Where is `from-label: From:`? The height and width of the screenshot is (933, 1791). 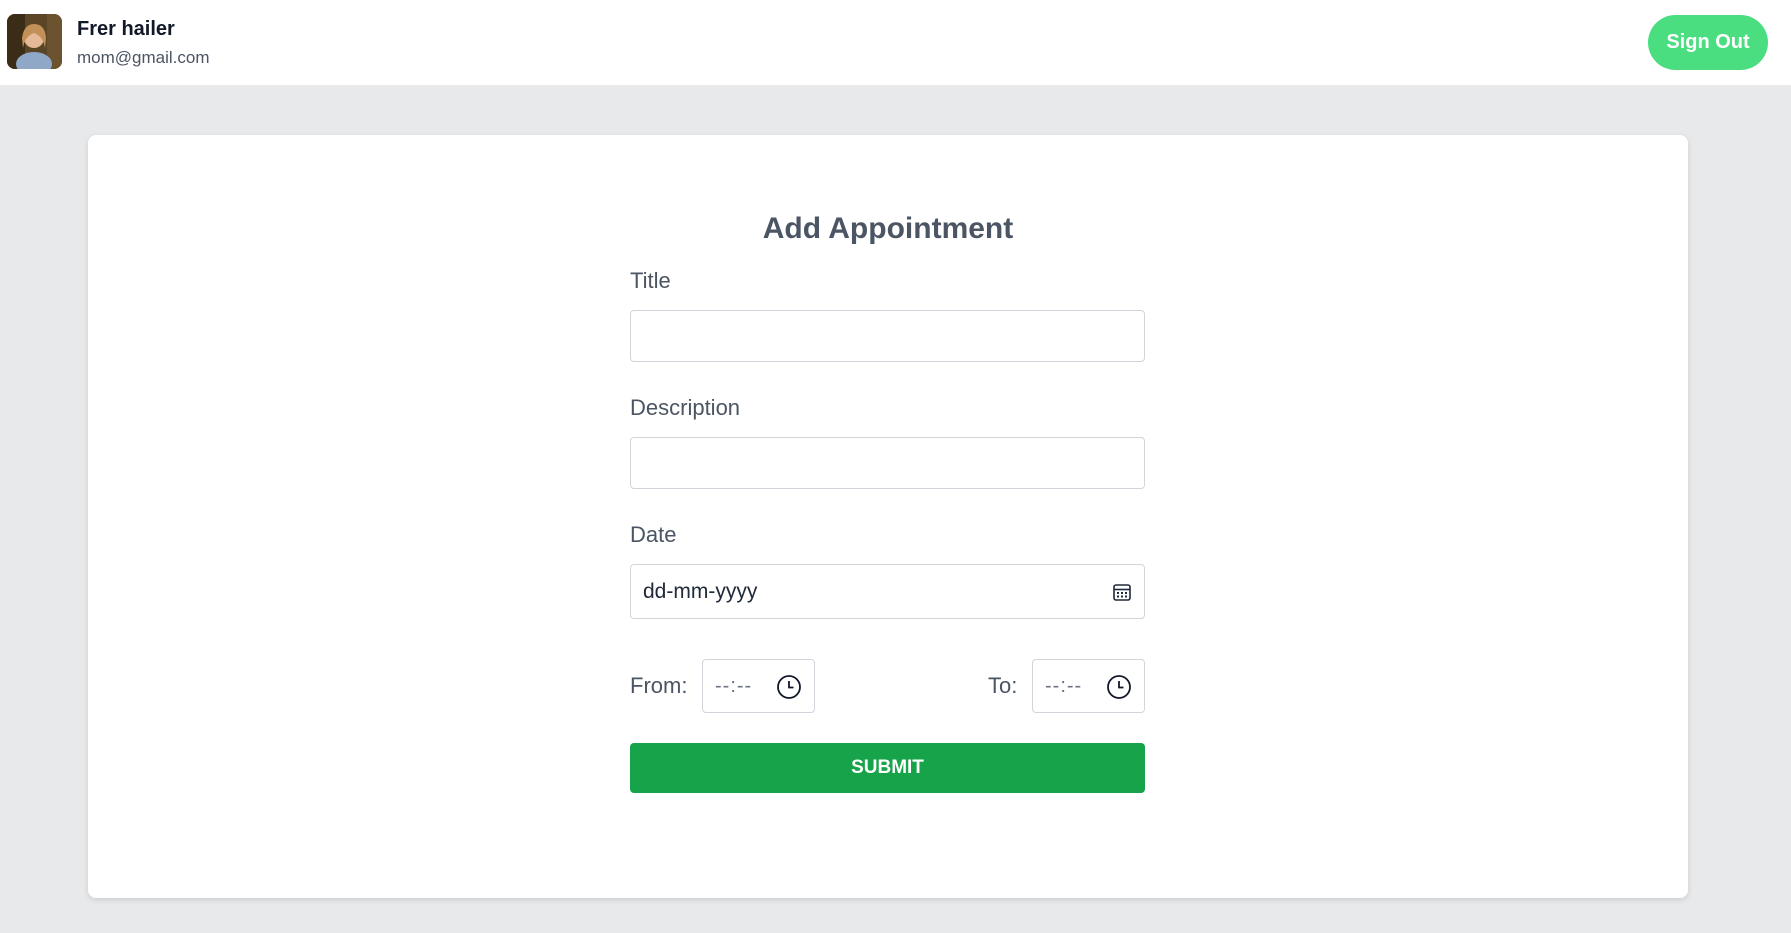 from-label: From: is located at coordinates (659, 685).